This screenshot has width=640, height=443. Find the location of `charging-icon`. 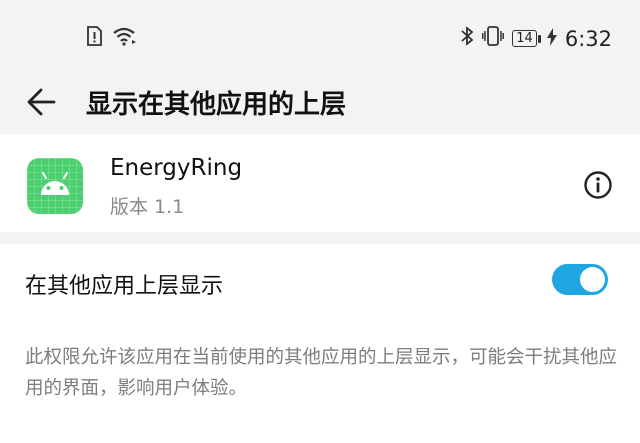

charging-icon is located at coordinates (551, 39).